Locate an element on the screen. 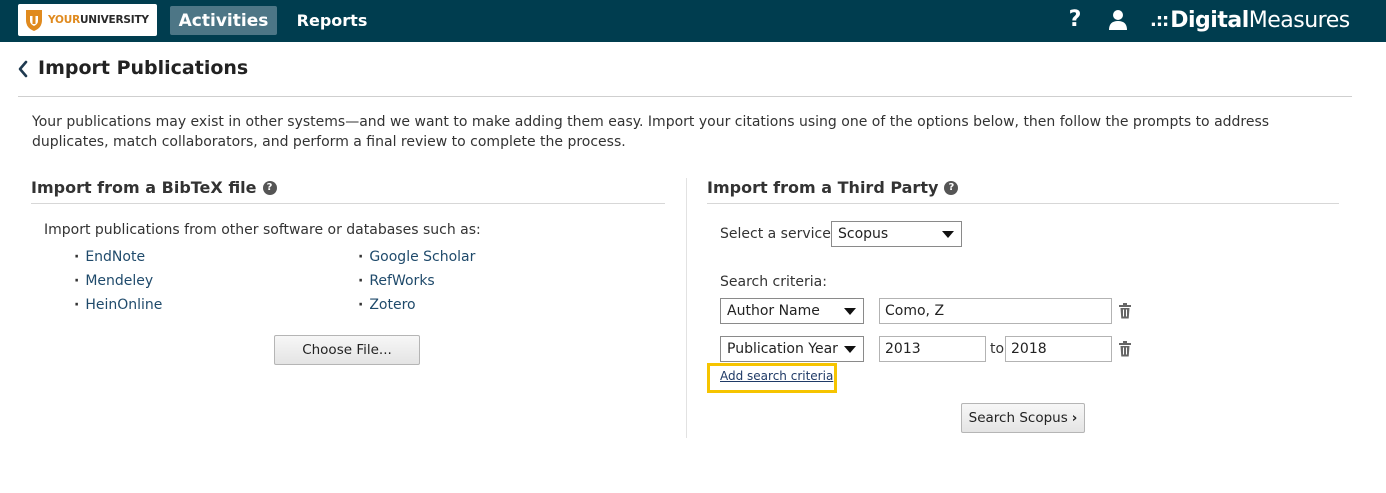  university-logo: YOURUNIVERSITY is located at coordinates (87, 20).